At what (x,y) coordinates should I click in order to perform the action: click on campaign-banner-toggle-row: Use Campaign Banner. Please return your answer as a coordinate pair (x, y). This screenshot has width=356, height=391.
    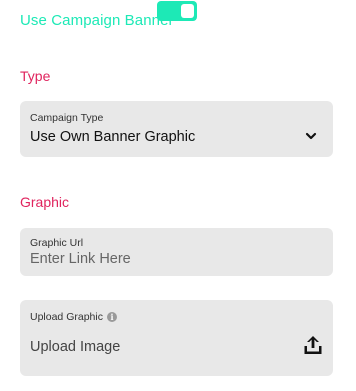
    Looking at the image, I should click on (97, 20).